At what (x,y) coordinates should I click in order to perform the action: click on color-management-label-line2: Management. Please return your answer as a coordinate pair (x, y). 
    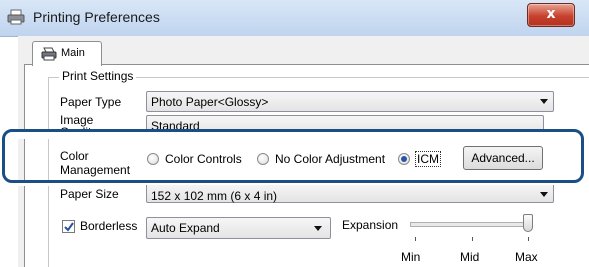
    Looking at the image, I should click on (95, 170).